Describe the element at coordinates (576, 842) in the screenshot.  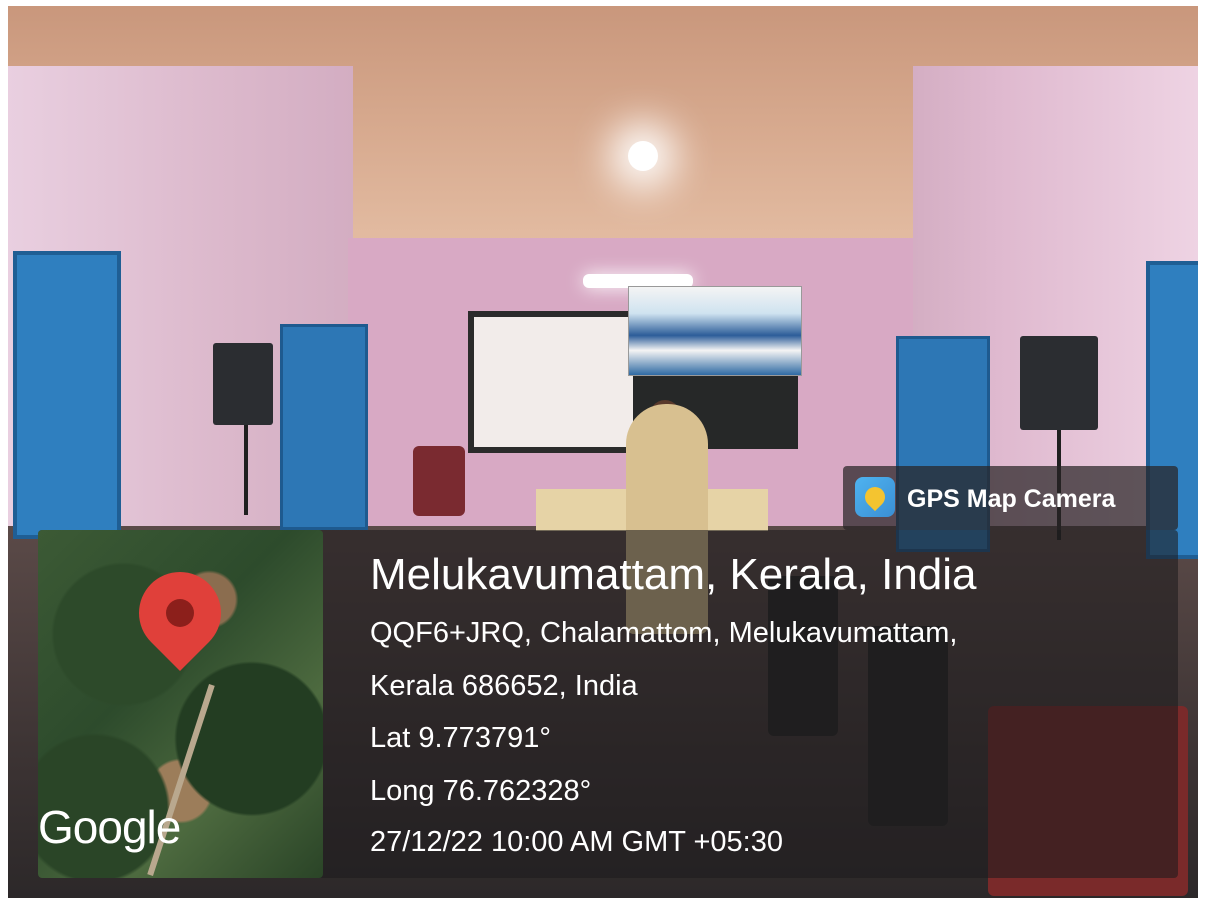
I see `timestamp: 27/12/22 10:00 AM GMT +05:30` at that location.